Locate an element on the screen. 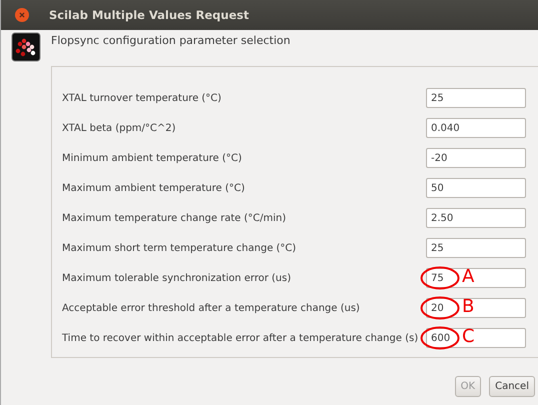 This screenshot has width=538, height=405. dialog-button: Cancel is located at coordinates (512, 386).